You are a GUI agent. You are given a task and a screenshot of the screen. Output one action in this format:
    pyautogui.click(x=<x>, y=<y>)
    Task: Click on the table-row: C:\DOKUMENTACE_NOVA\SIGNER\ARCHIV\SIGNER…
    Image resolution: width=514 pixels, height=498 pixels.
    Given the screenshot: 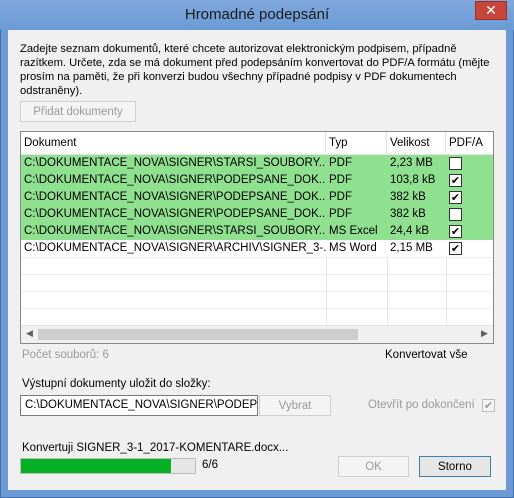 What is the action you would take?
    pyautogui.click(x=257, y=248)
    